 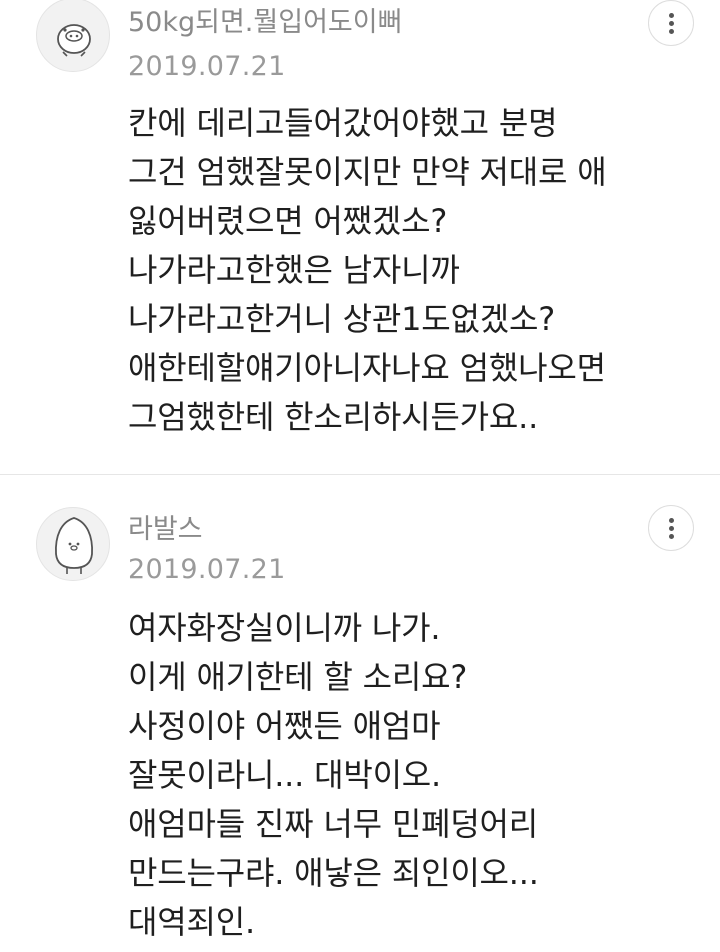 What do you see at coordinates (288, 221) in the screenshot?
I see `comment-text-line: 잃어버렸으면 어쨌겠소?` at bounding box center [288, 221].